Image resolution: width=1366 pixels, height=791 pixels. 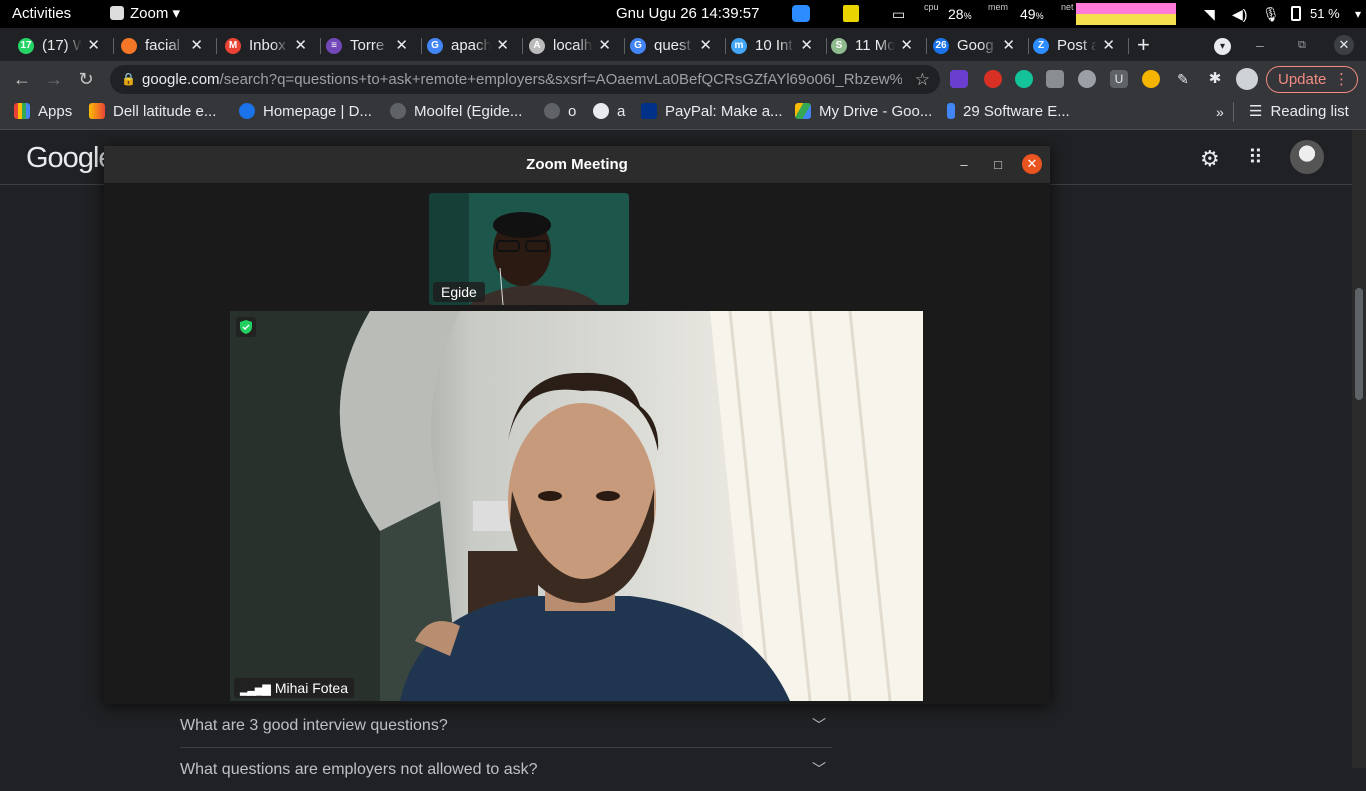 What do you see at coordinates (529, 249) in the screenshot?
I see `participant-thumbnail: Egide` at bounding box center [529, 249].